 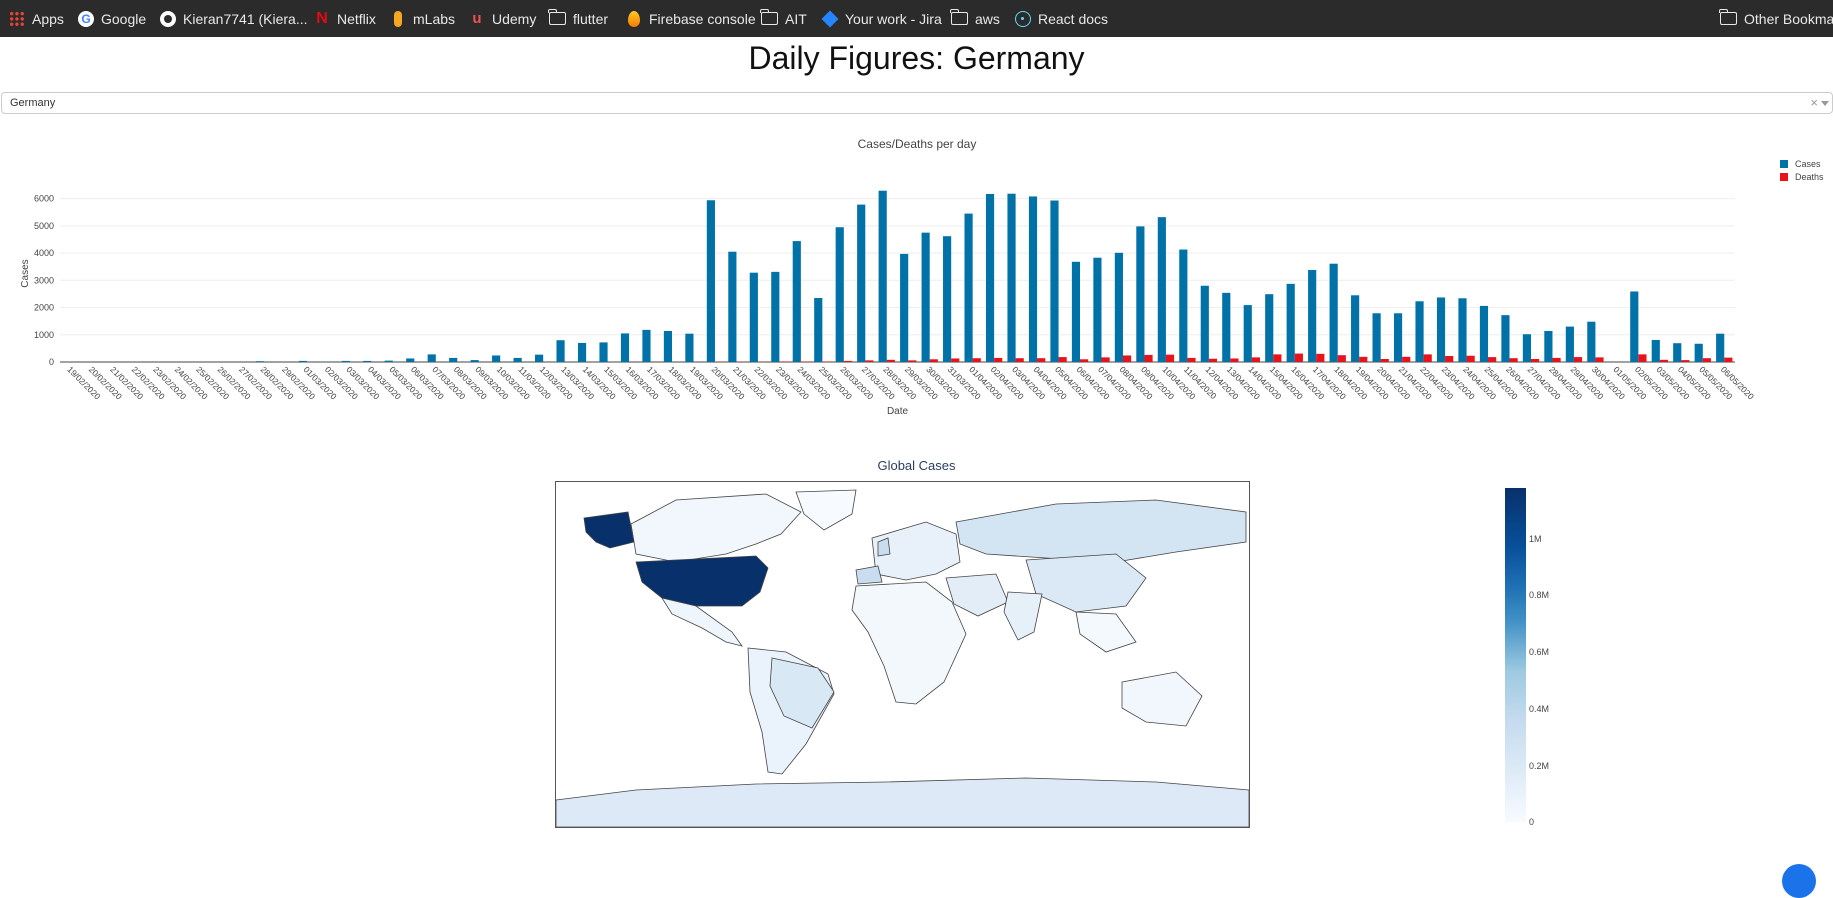 What do you see at coordinates (86, 19) in the screenshot?
I see `google-icon: G` at bounding box center [86, 19].